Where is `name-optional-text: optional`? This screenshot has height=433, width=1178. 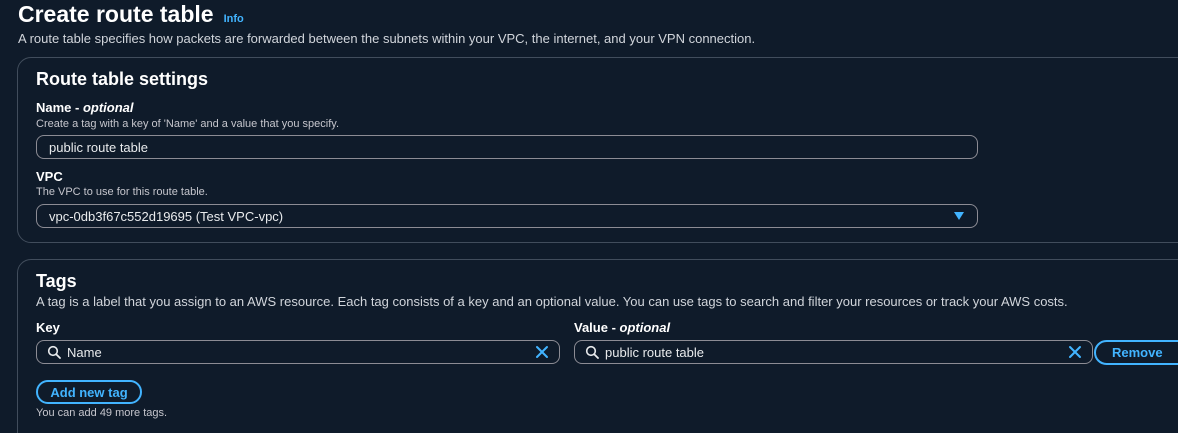 name-optional-text: optional is located at coordinates (108, 107).